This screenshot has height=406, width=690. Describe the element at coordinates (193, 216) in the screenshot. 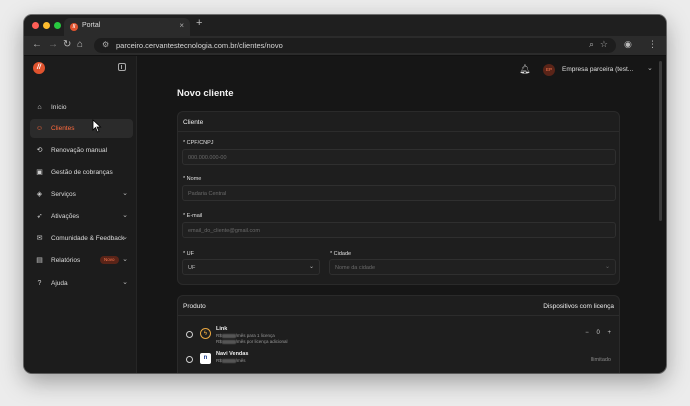

I see `email-label: * E-mail` at that location.